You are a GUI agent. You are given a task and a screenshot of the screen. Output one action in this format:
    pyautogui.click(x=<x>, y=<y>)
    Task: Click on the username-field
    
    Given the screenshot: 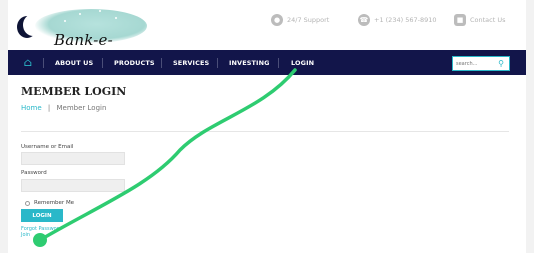 What is the action you would take?
    pyautogui.click(x=73, y=158)
    